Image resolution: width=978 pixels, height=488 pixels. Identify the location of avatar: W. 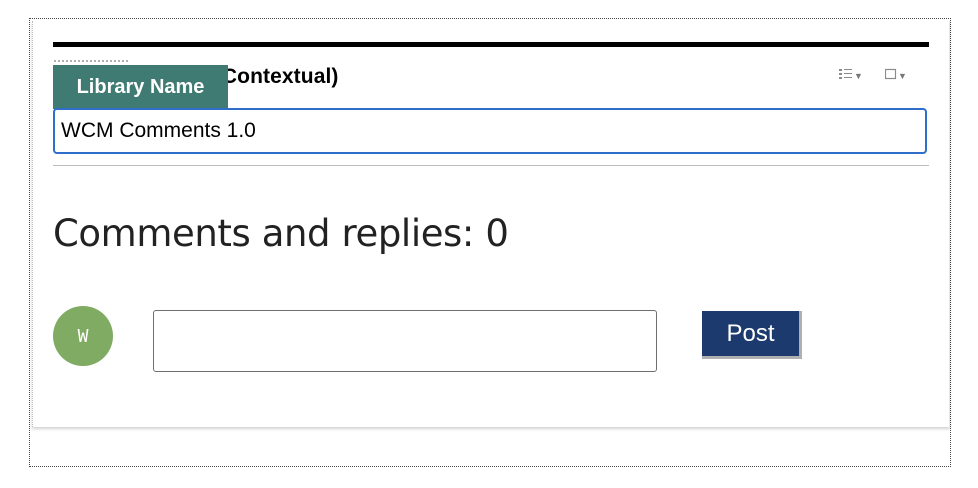
(83, 336).